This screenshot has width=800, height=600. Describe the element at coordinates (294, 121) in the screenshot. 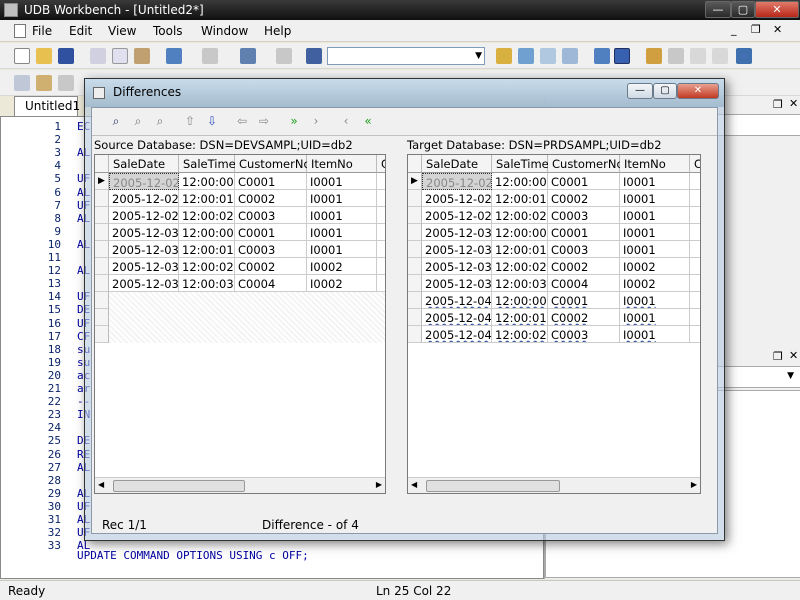

I see `copy-all-right-icon: »` at that location.